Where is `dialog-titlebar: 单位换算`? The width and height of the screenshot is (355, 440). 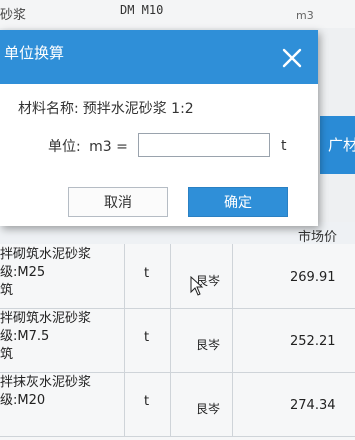 dialog-titlebar: 单位换算 is located at coordinates (159, 57).